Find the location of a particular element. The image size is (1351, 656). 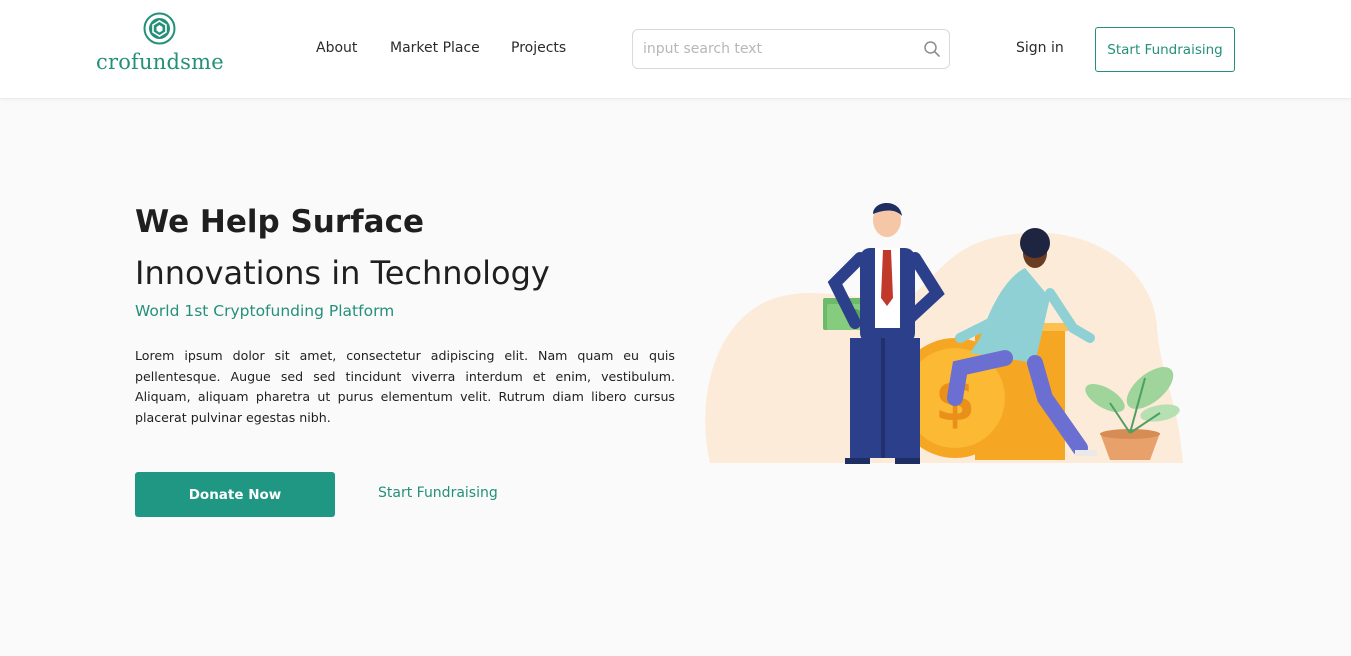

logo-mark-icon is located at coordinates (159, 28).